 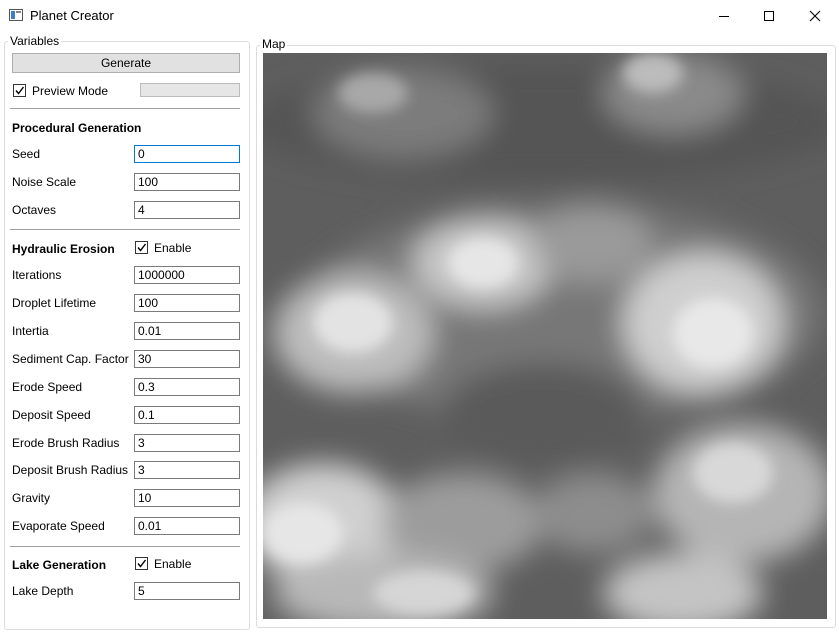 What do you see at coordinates (274, 44) in the screenshot?
I see `map-group-title: Map` at bounding box center [274, 44].